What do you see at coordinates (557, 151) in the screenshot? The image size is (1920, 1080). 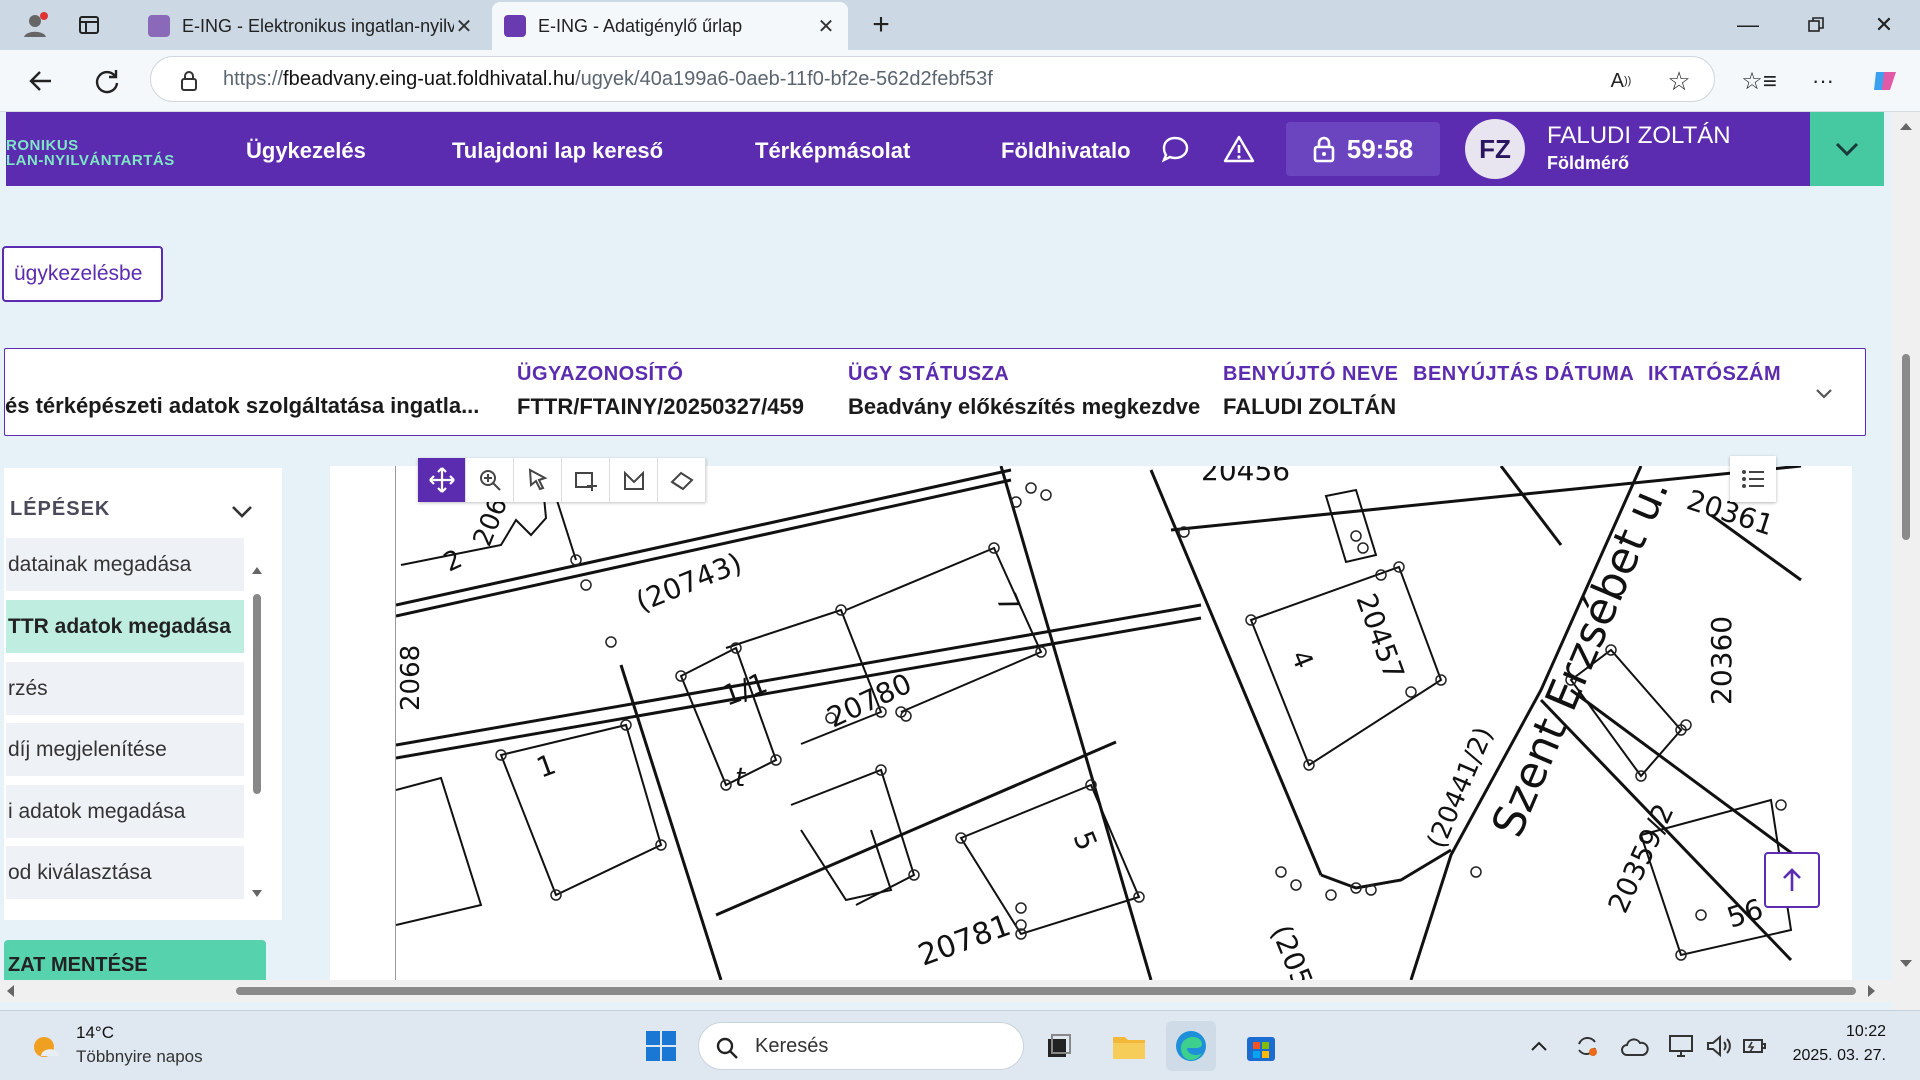 I see `nav-tulajdoni-lap-kereso: Tulajdoni lap kereső` at bounding box center [557, 151].